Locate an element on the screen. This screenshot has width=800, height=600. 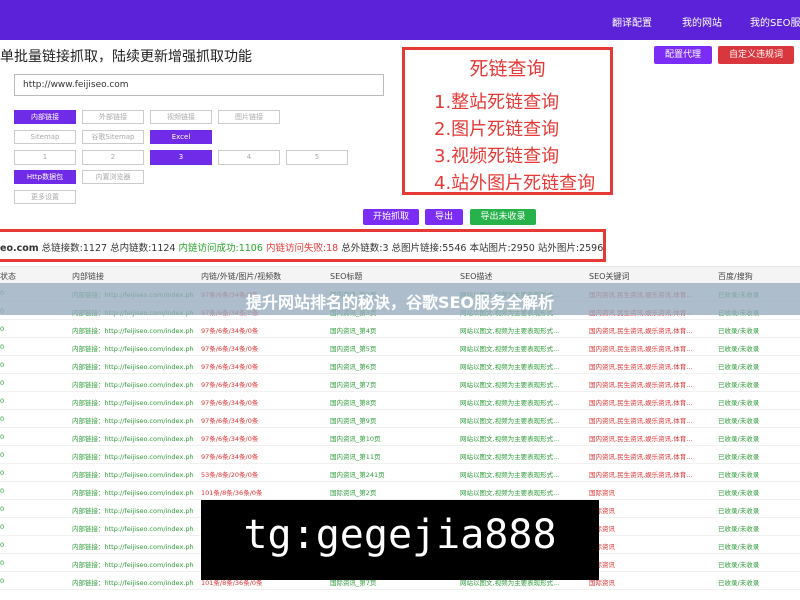
callout-line-4: 4.站外图片死链查询 is located at coordinates (515, 183).